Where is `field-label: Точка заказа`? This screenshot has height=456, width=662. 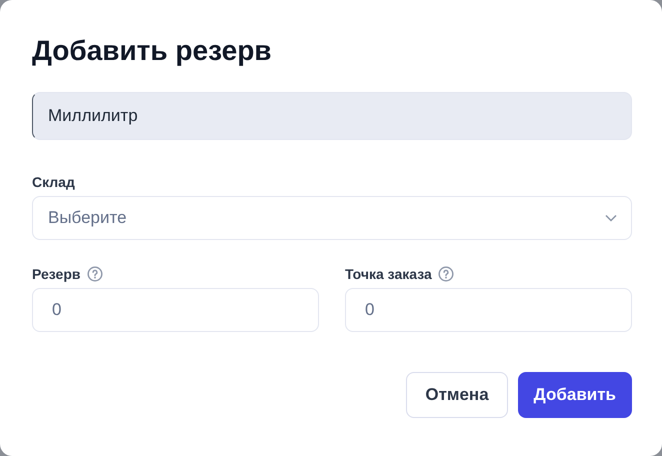 field-label: Точка заказа is located at coordinates (388, 274).